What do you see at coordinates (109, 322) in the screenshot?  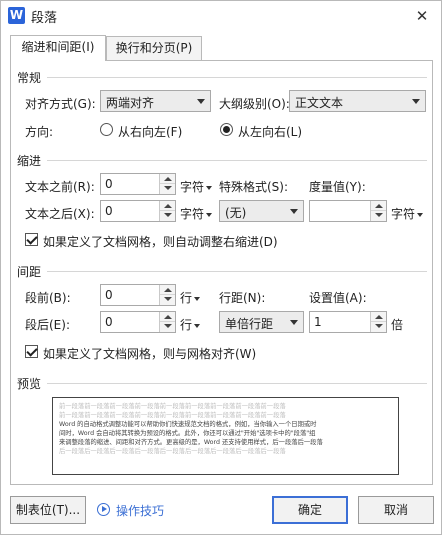 I see `space-after-value: 0` at bounding box center [109, 322].